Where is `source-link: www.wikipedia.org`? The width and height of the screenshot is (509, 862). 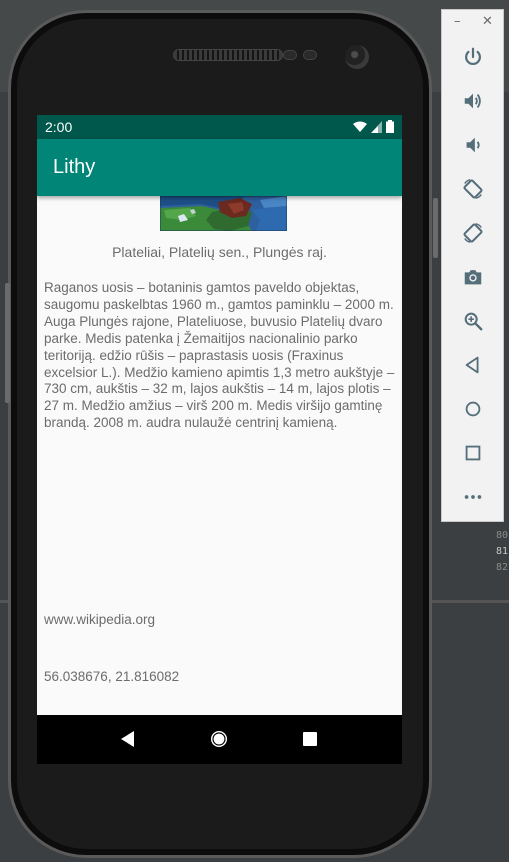
source-link: www.wikipedia.org is located at coordinates (99, 619).